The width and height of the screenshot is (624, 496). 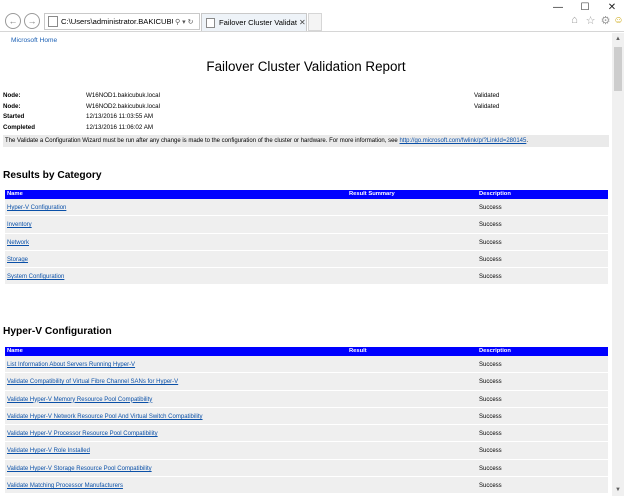 What do you see at coordinates (372, 194) in the screenshot?
I see `column-header-result-summary: Result Summary` at bounding box center [372, 194].